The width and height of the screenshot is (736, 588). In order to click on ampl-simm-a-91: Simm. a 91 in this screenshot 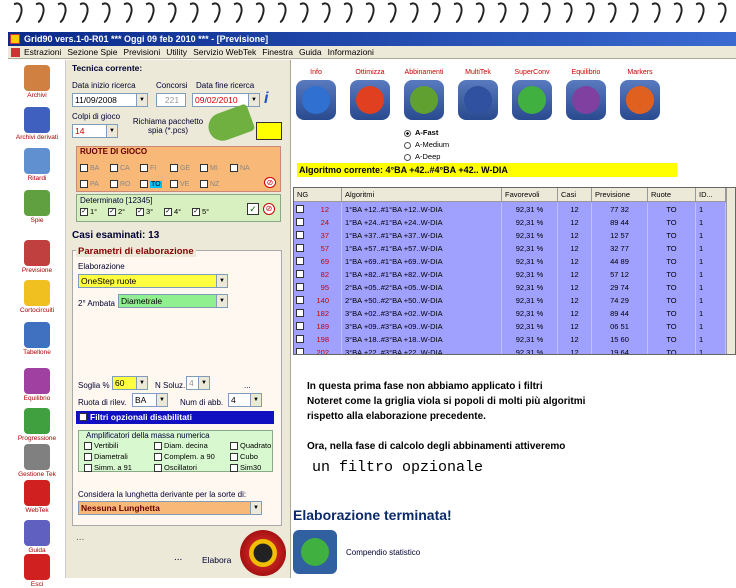, I will do `click(108, 468)`.